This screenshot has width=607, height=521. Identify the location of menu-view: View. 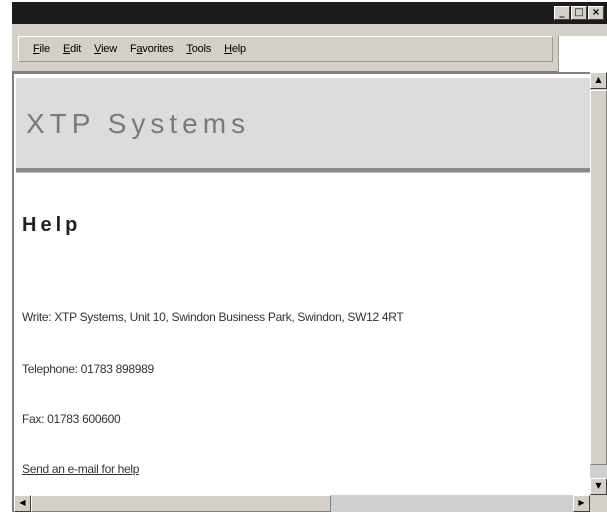
(105, 49).